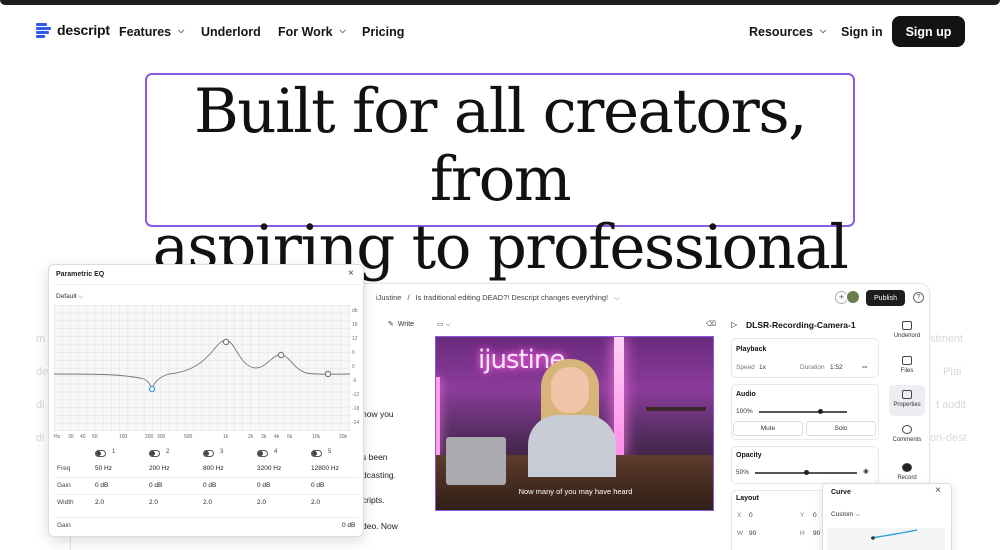  I want to click on opacity-slider-knob, so click(806, 472).